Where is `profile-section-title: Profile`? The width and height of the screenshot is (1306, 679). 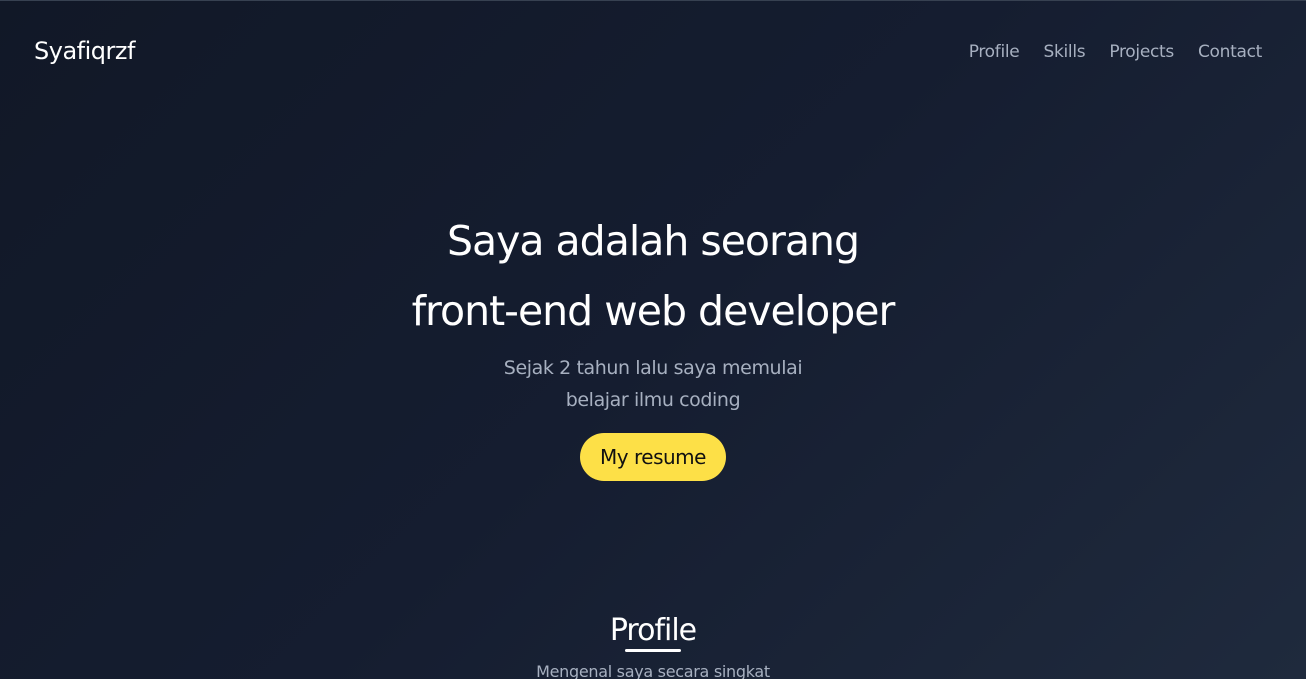
profile-section-title: Profile is located at coordinates (653, 630).